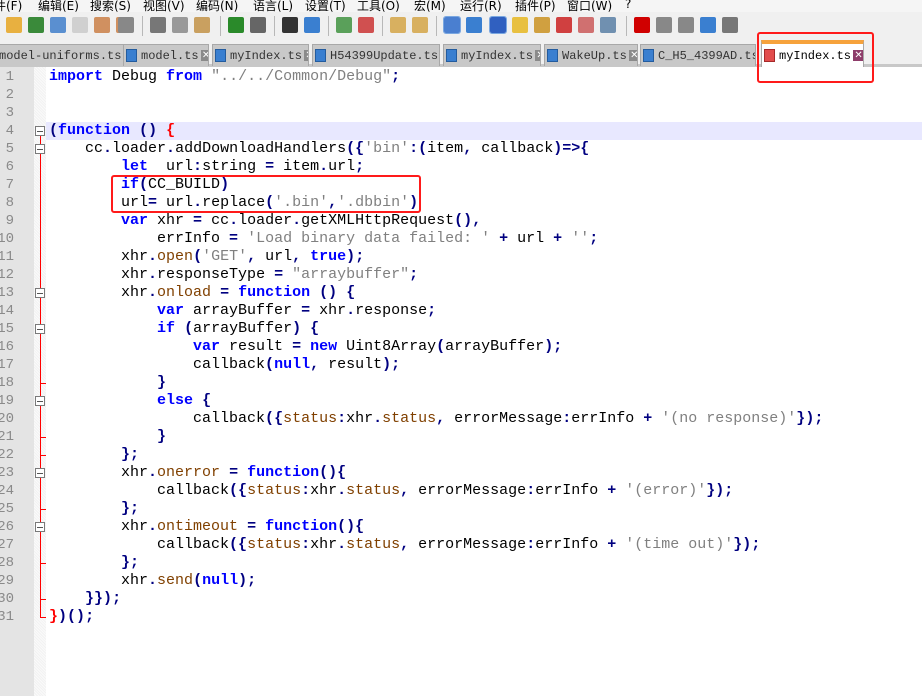 The height and width of the screenshot is (696, 922). I want to click on document-map-icon, so click(542, 25).